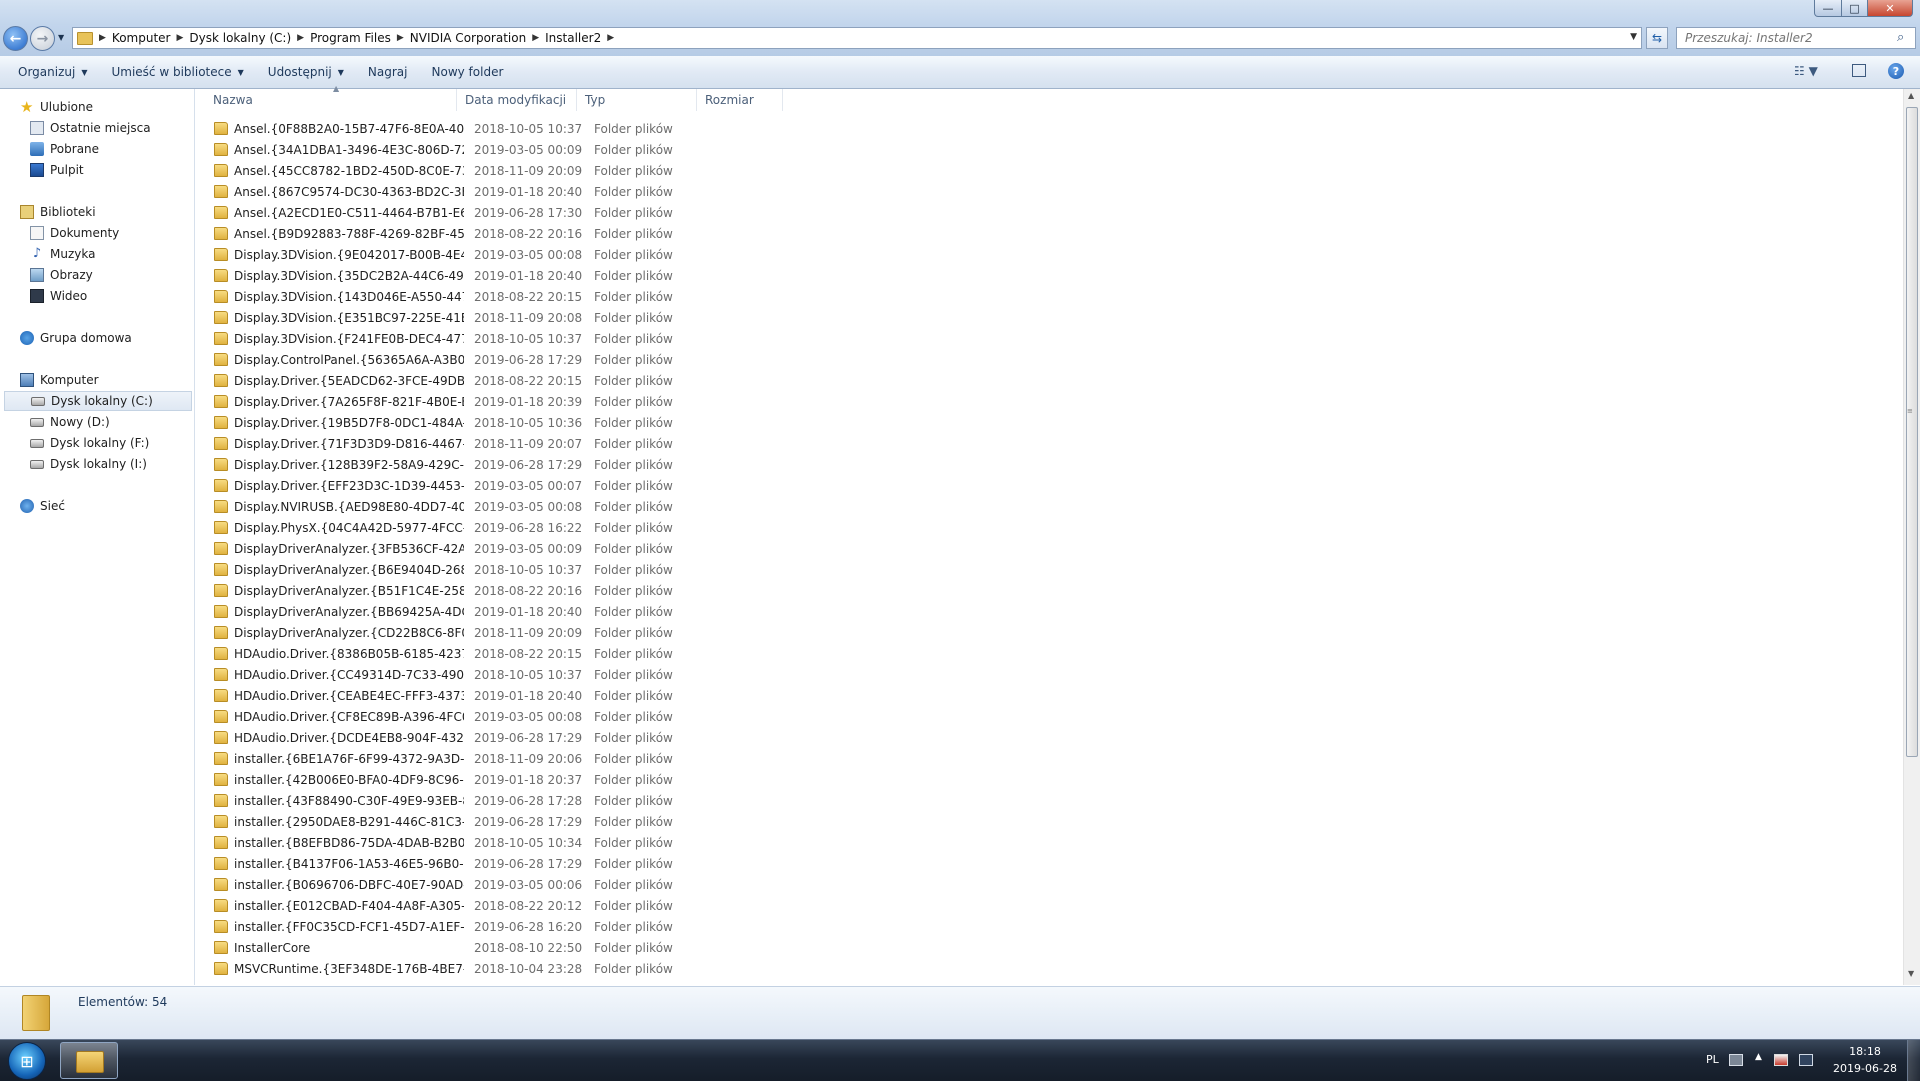 The height and width of the screenshot is (1081, 1920). What do you see at coordinates (90, 128) in the screenshot?
I see `nav-recent-places: Ostatnie miejsca` at bounding box center [90, 128].